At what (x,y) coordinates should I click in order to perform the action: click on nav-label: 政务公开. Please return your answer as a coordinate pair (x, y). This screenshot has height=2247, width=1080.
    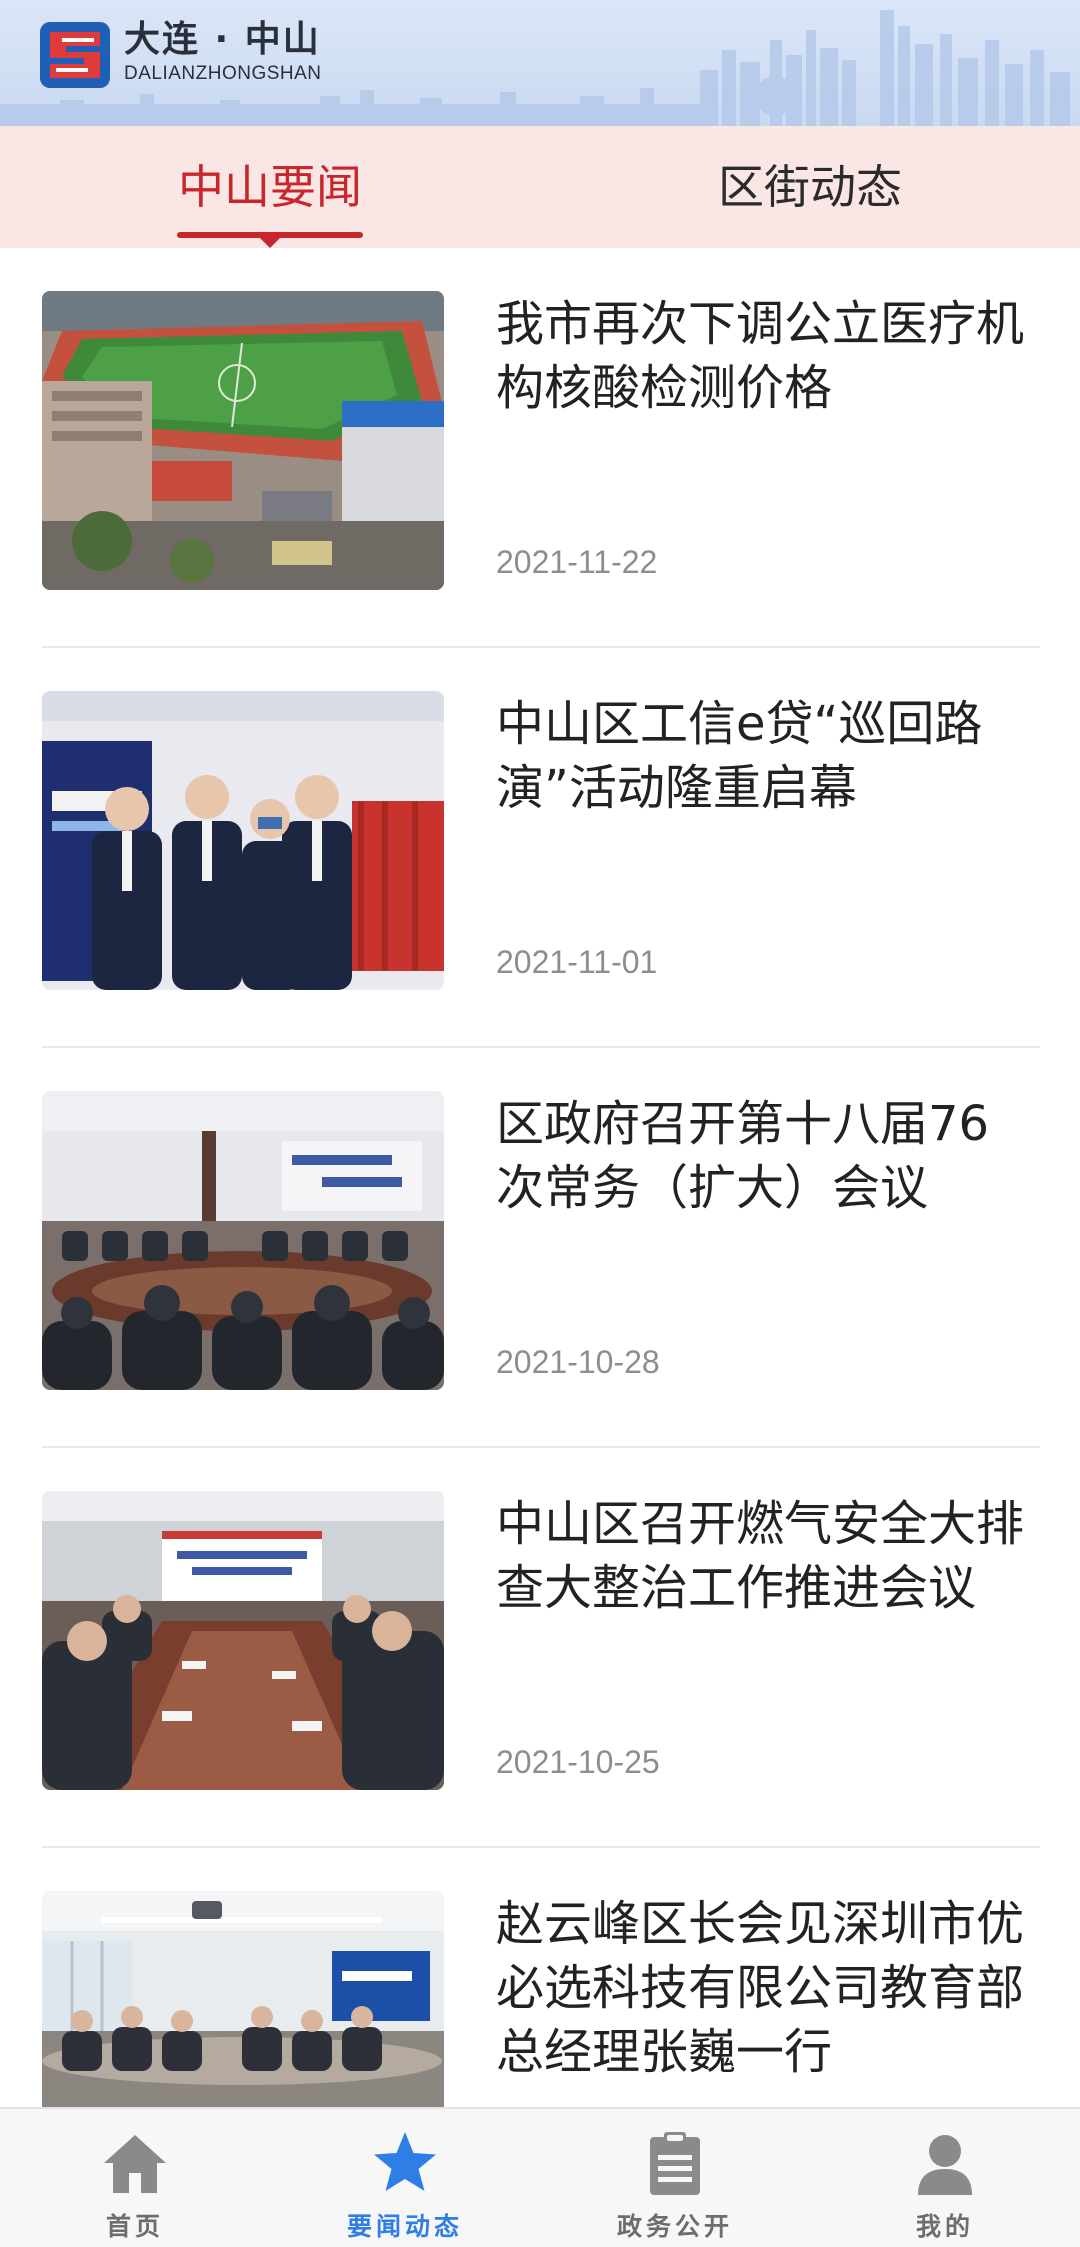
    Looking at the image, I should click on (674, 2226).